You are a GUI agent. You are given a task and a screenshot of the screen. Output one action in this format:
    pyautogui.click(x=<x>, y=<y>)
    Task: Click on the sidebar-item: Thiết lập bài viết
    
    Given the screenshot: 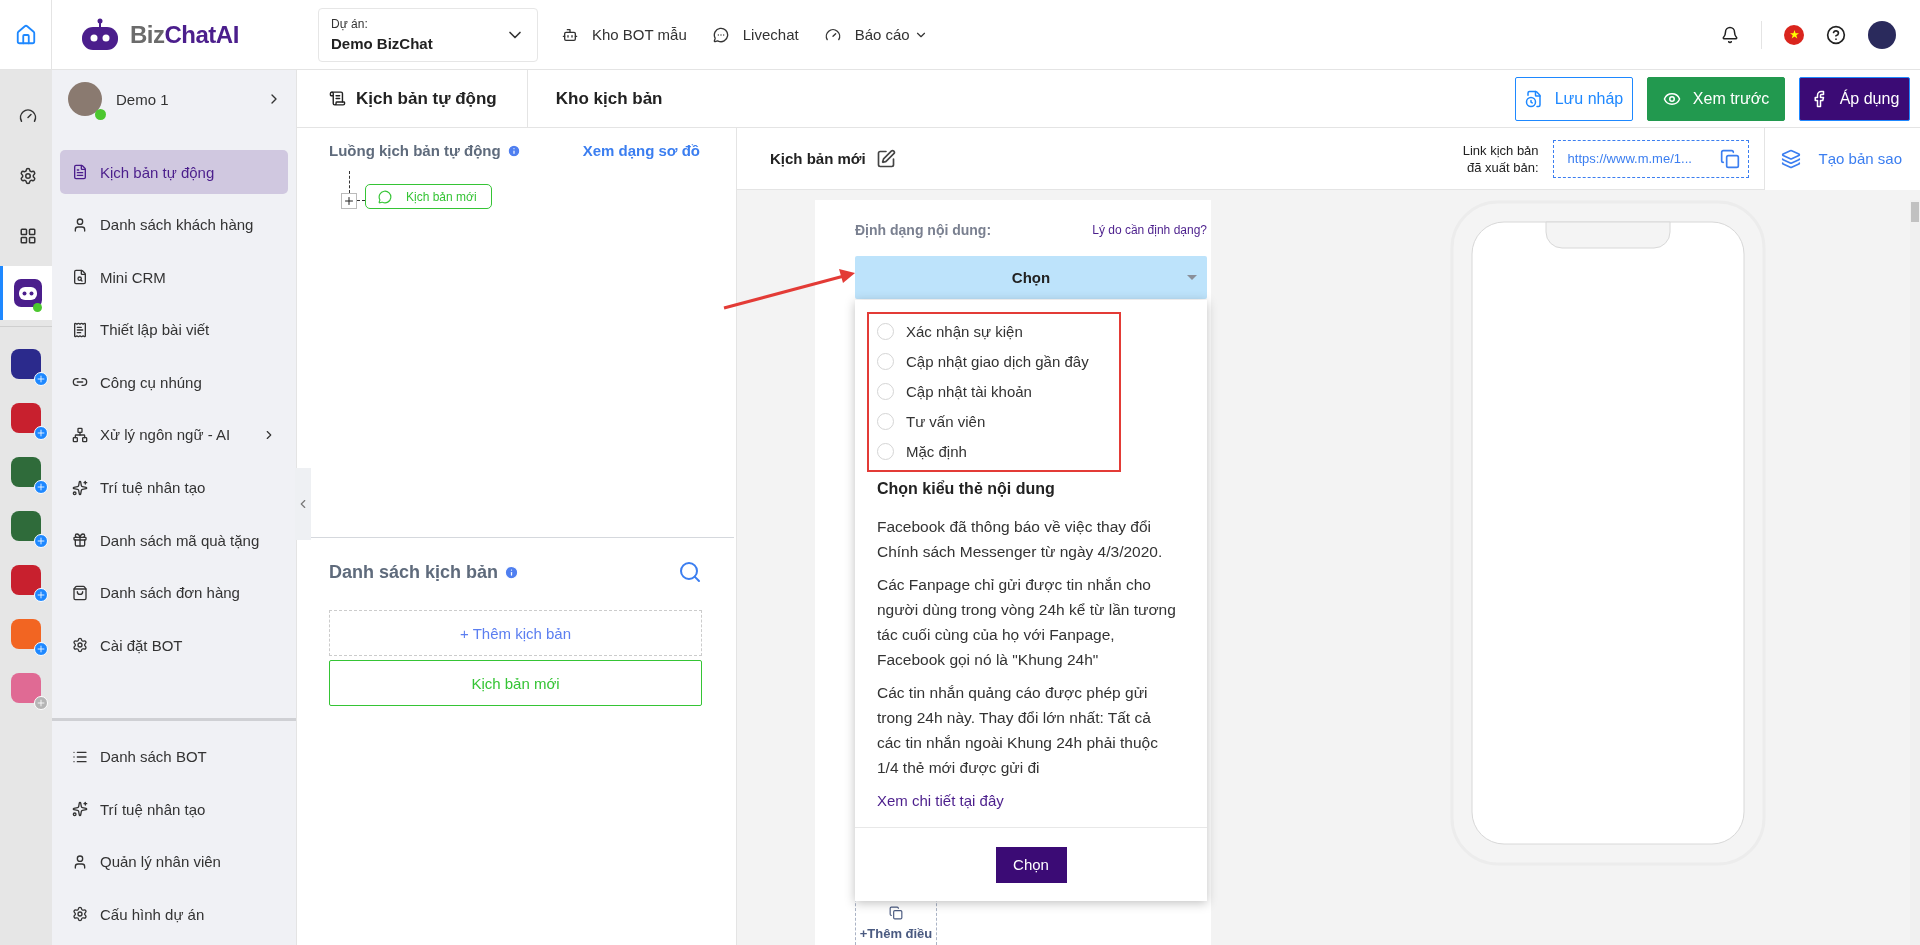 What is the action you would take?
    pyautogui.click(x=174, y=329)
    